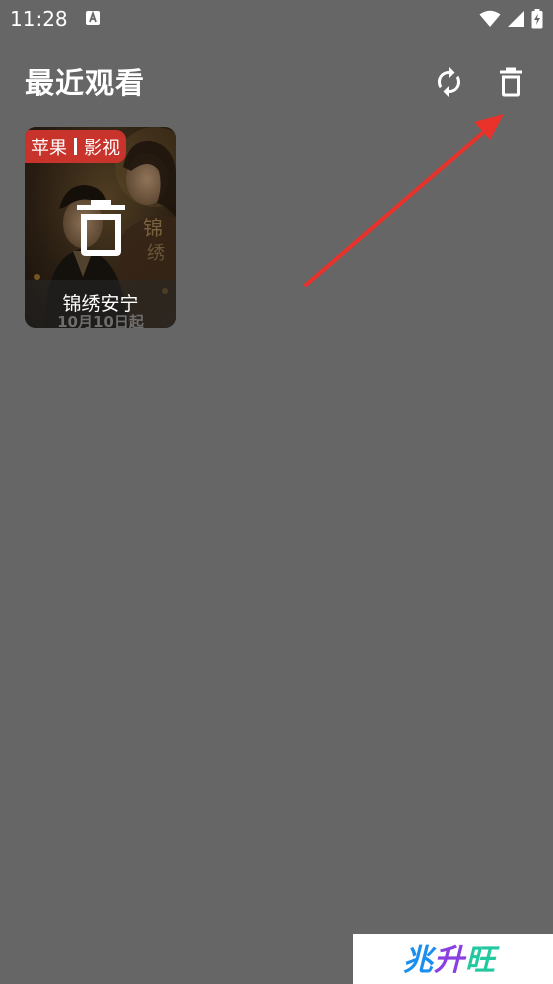  Describe the element at coordinates (93, 17) in the screenshot. I see `a-notification-icon` at that location.